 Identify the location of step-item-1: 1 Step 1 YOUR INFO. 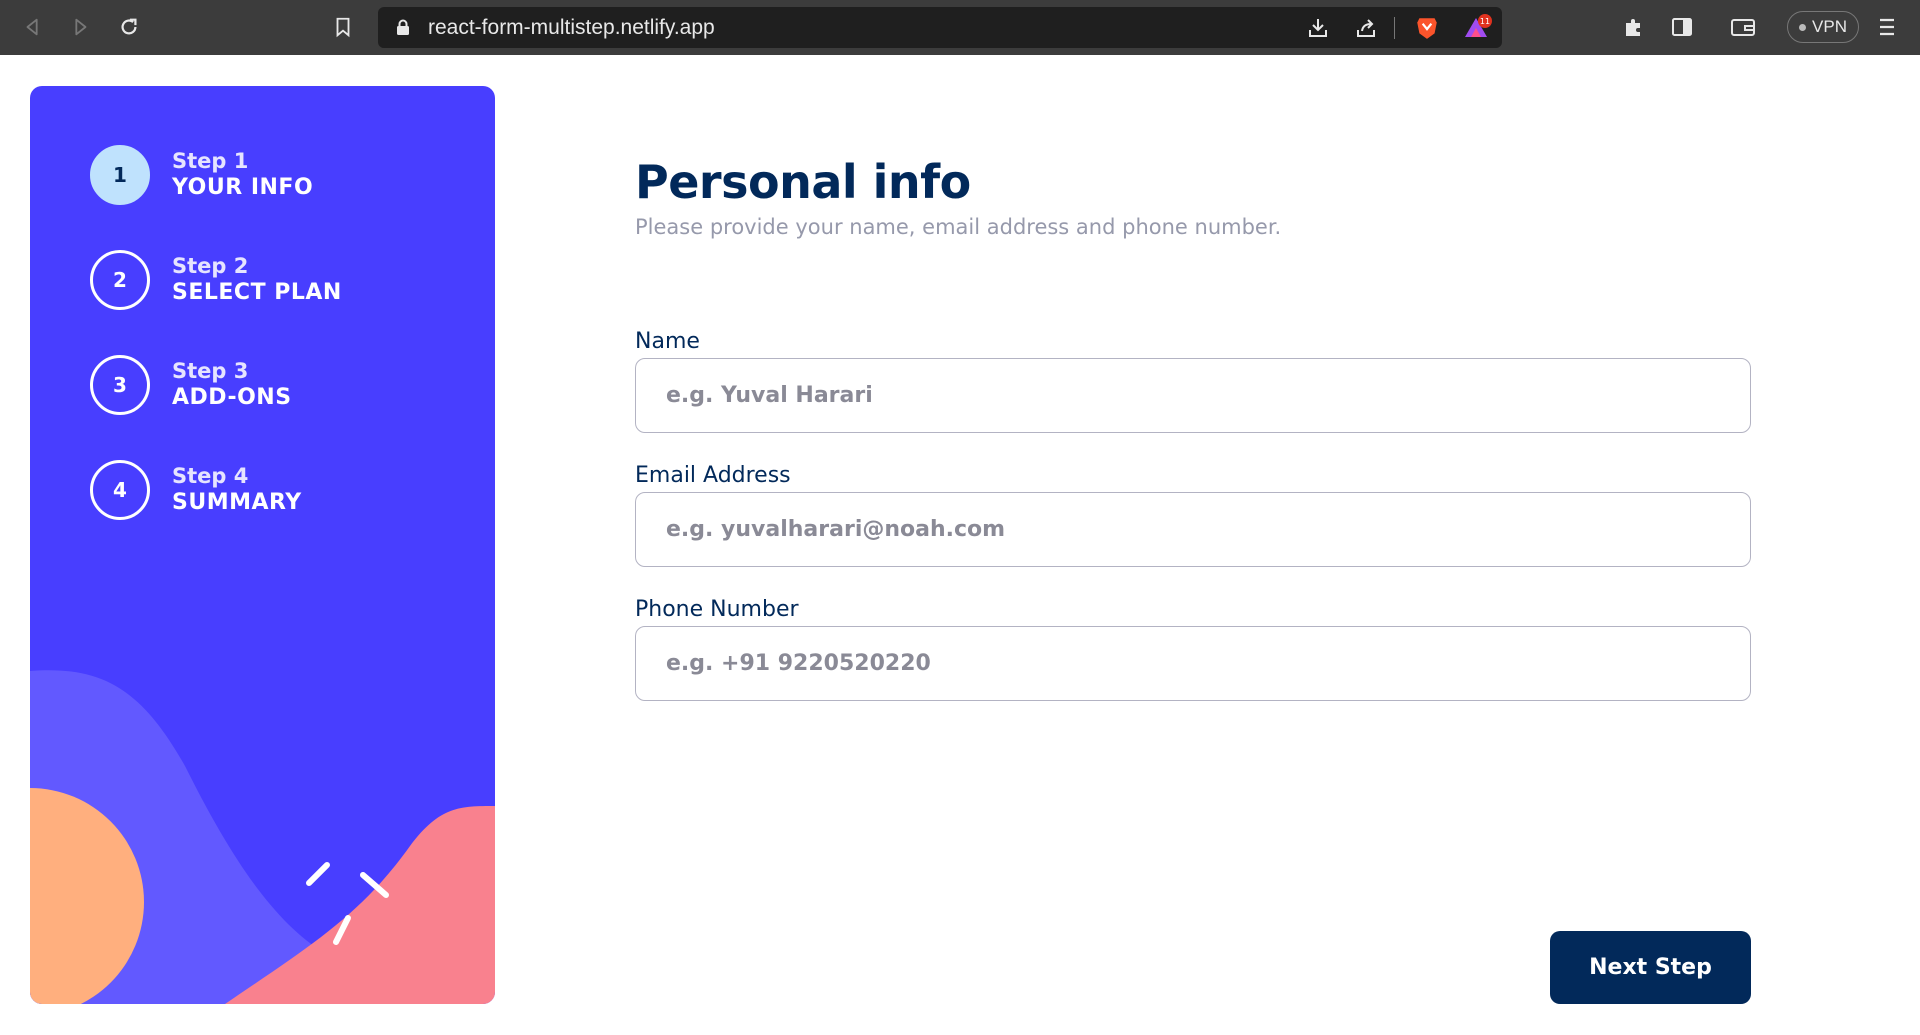
(201, 175).